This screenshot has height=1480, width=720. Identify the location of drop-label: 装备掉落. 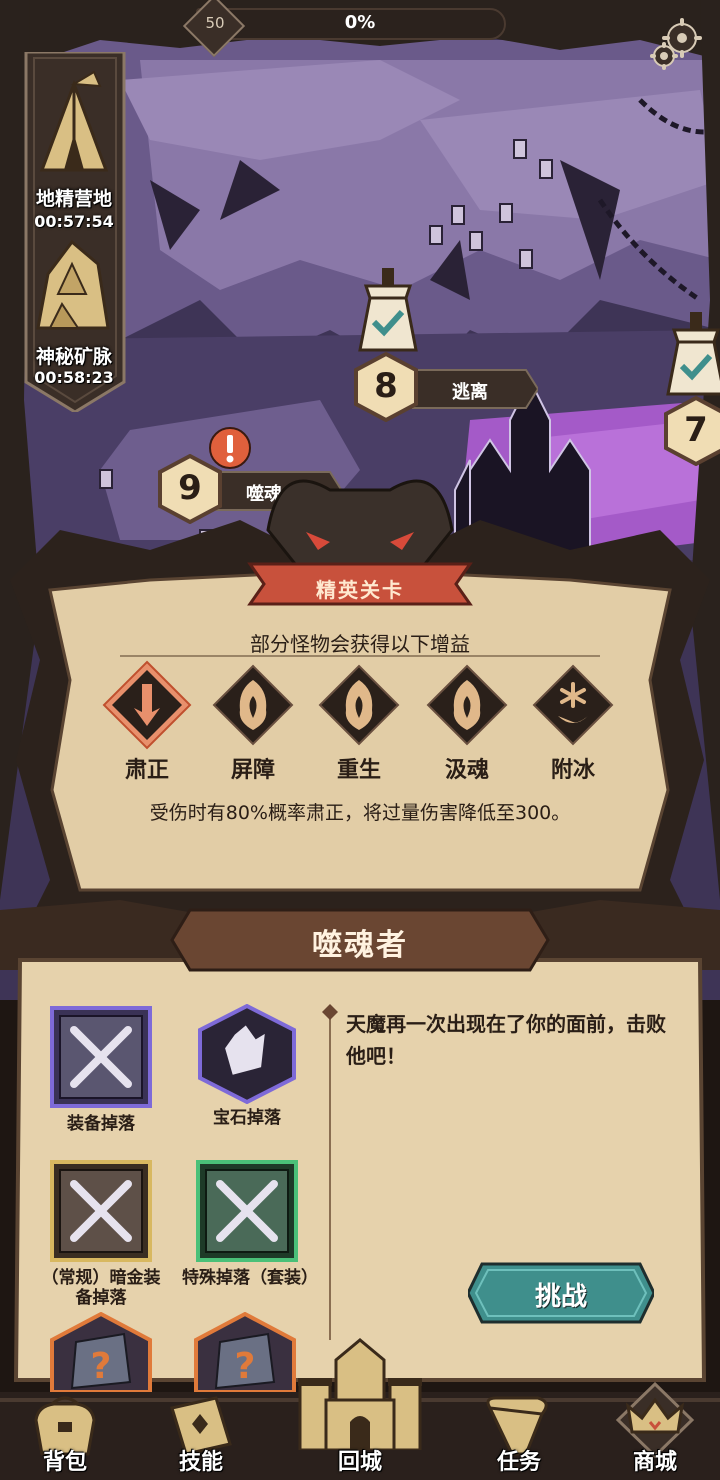
(101, 1124).